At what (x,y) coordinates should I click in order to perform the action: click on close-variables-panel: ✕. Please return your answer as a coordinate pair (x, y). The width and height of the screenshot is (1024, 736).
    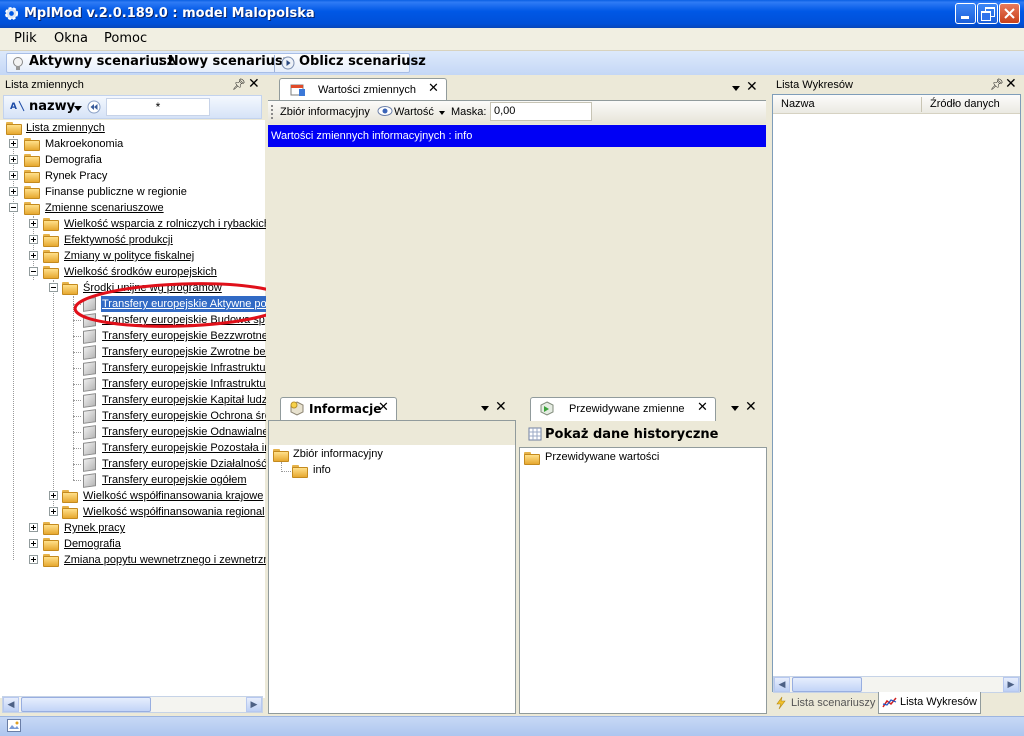
    Looking at the image, I should click on (254, 84).